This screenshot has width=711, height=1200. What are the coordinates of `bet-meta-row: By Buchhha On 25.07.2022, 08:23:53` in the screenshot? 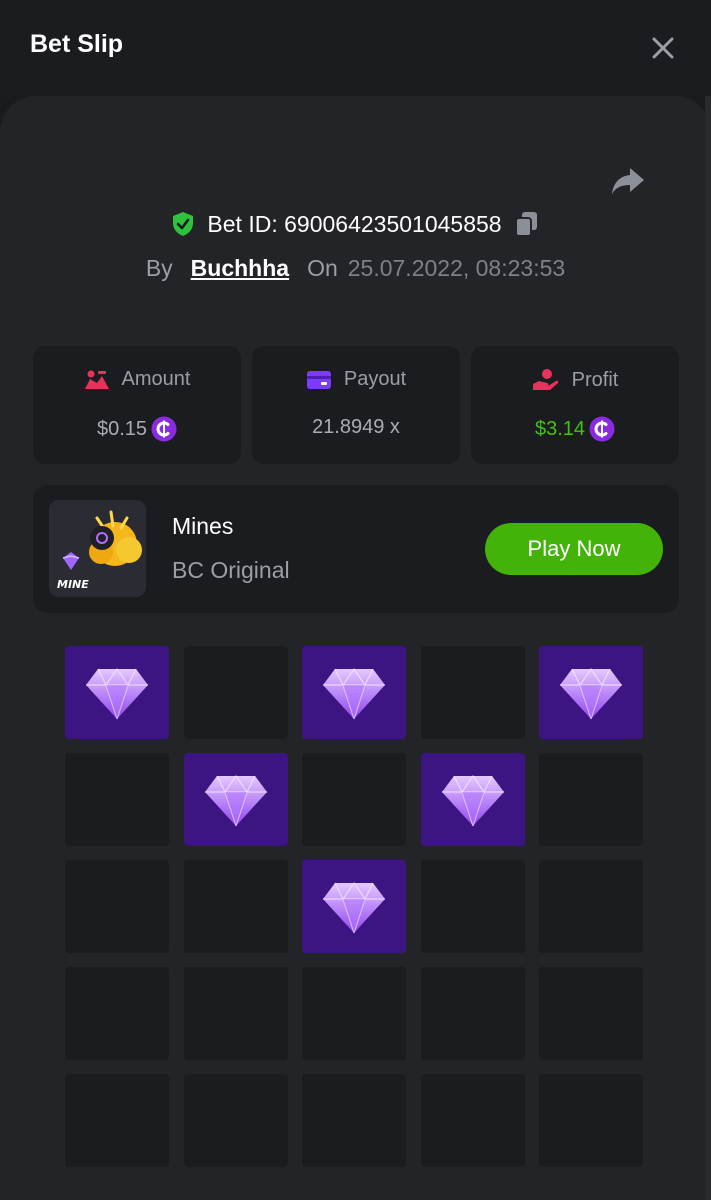 It's located at (355, 268).